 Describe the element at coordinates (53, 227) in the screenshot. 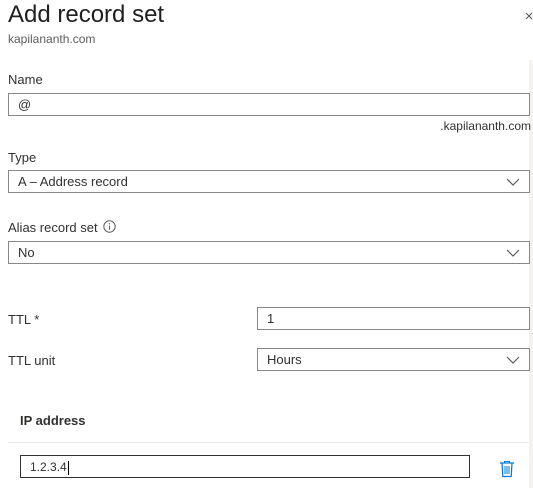

I see `alias-label: Alias record set` at that location.